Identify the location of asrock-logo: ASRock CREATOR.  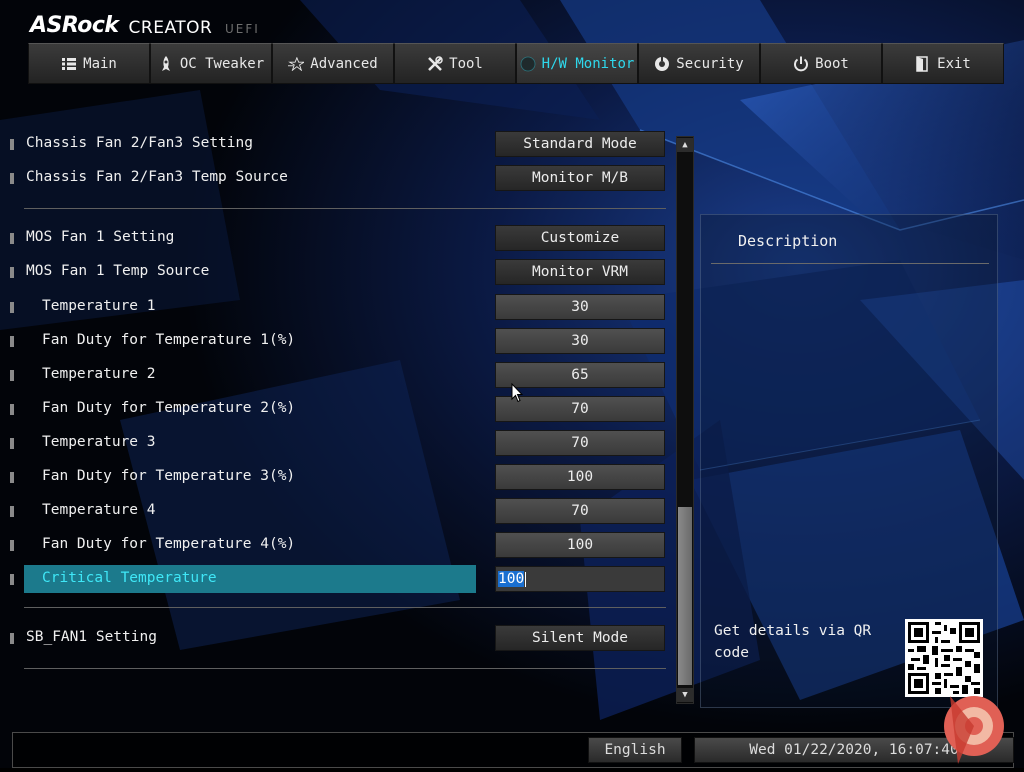
(121, 23).